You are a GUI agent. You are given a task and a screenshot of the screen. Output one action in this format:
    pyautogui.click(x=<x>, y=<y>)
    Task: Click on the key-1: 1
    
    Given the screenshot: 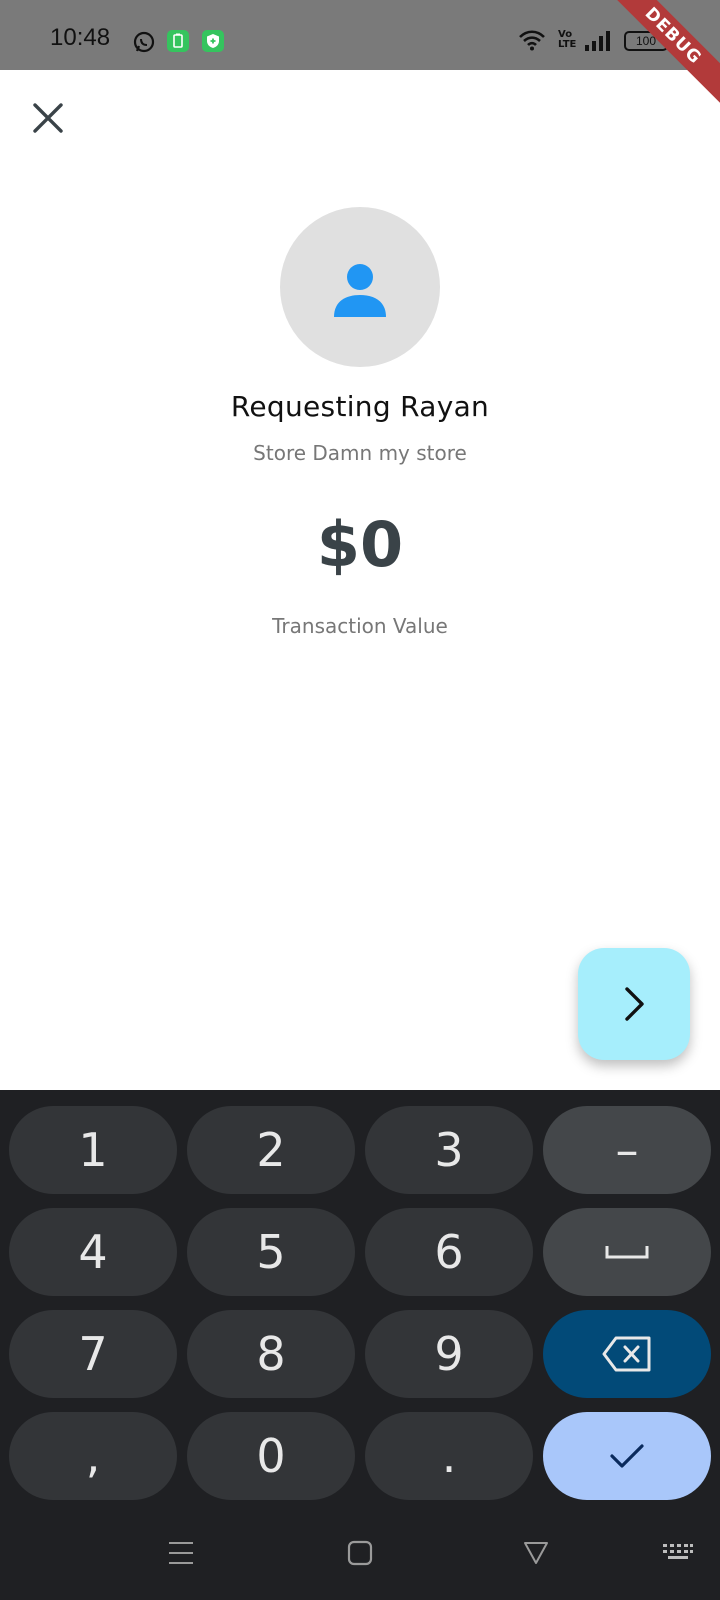 What is the action you would take?
    pyautogui.click(x=93, y=1150)
    